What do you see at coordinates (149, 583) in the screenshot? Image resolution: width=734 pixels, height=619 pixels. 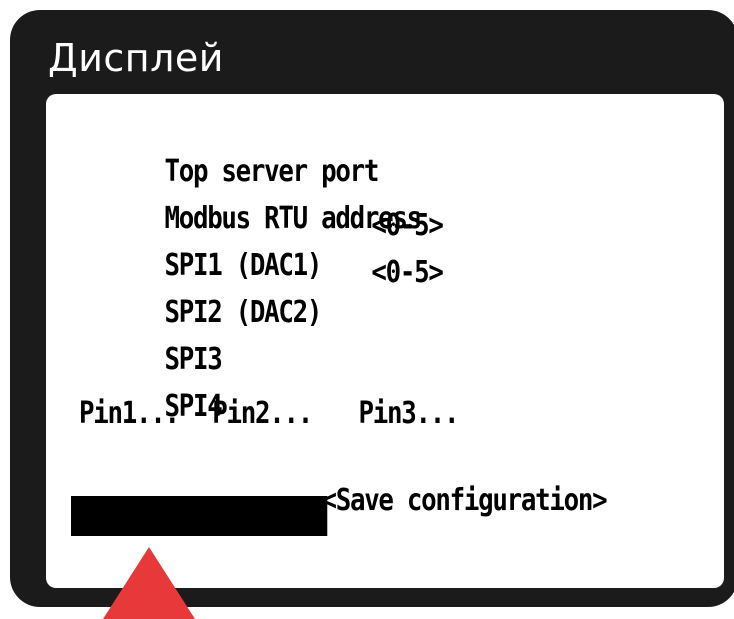 I see `pointer-arrow-icon` at bounding box center [149, 583].